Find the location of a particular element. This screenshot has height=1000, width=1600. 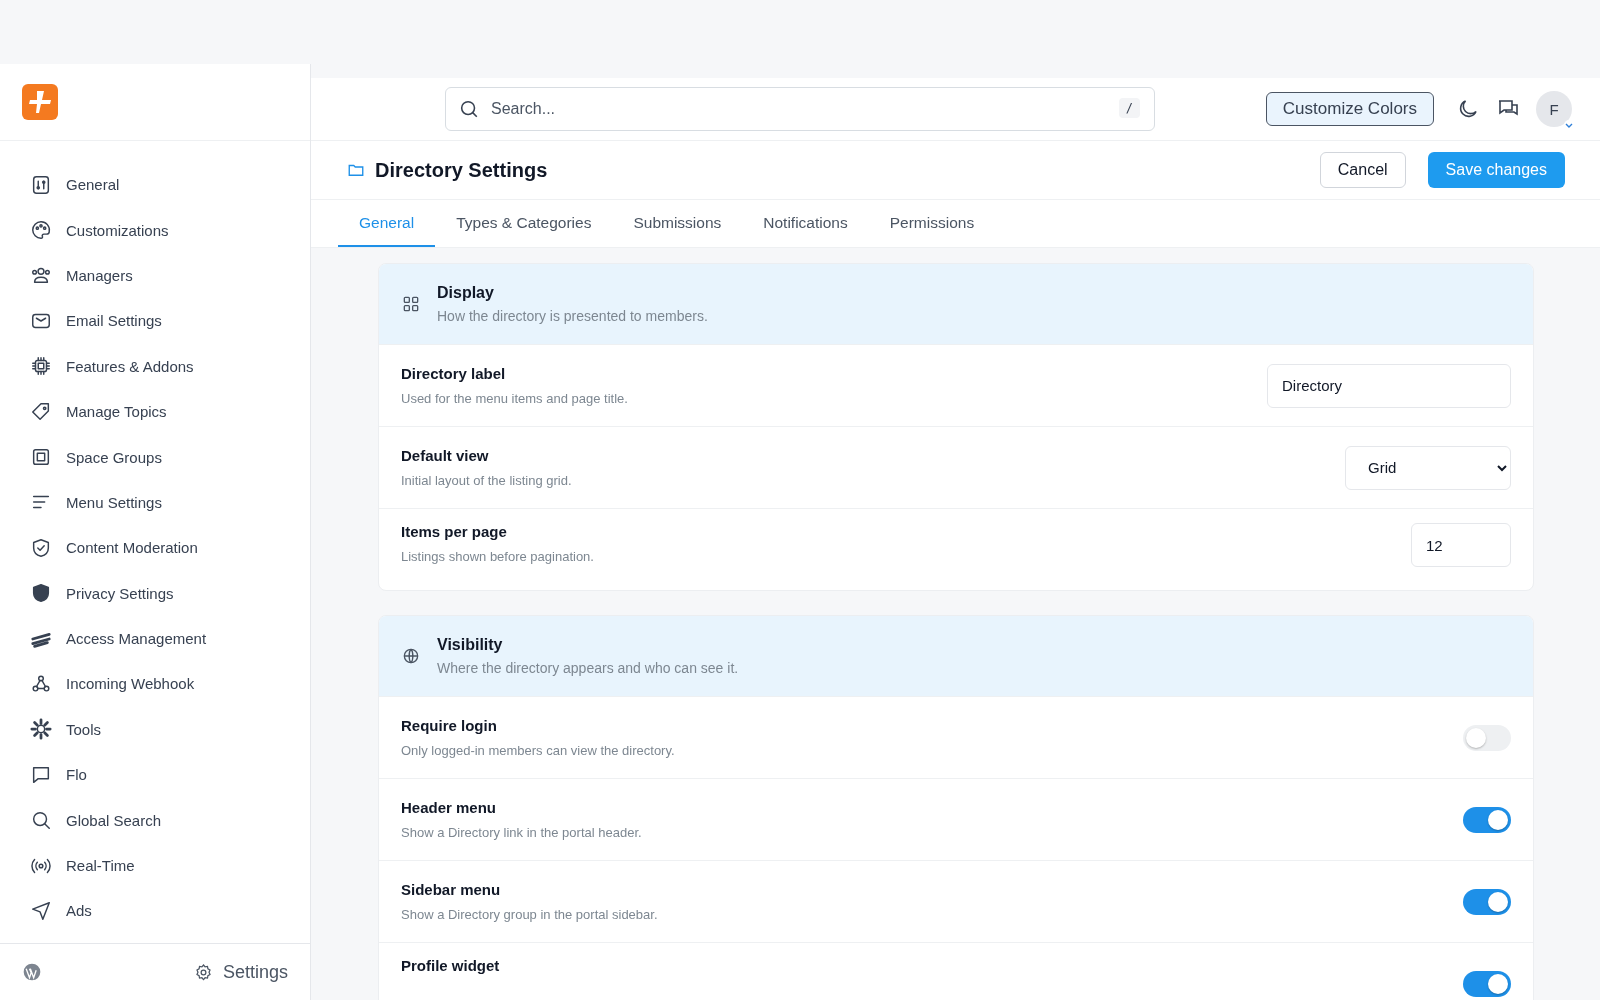

page-title: Directory Settings is located at coordinates (461, 170).